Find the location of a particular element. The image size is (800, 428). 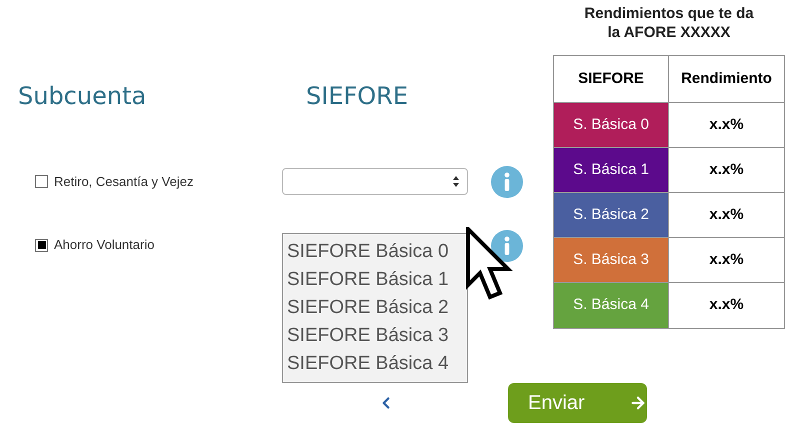

list-option: SIEFORE Básica 3 is located at coordinates (375, 336).